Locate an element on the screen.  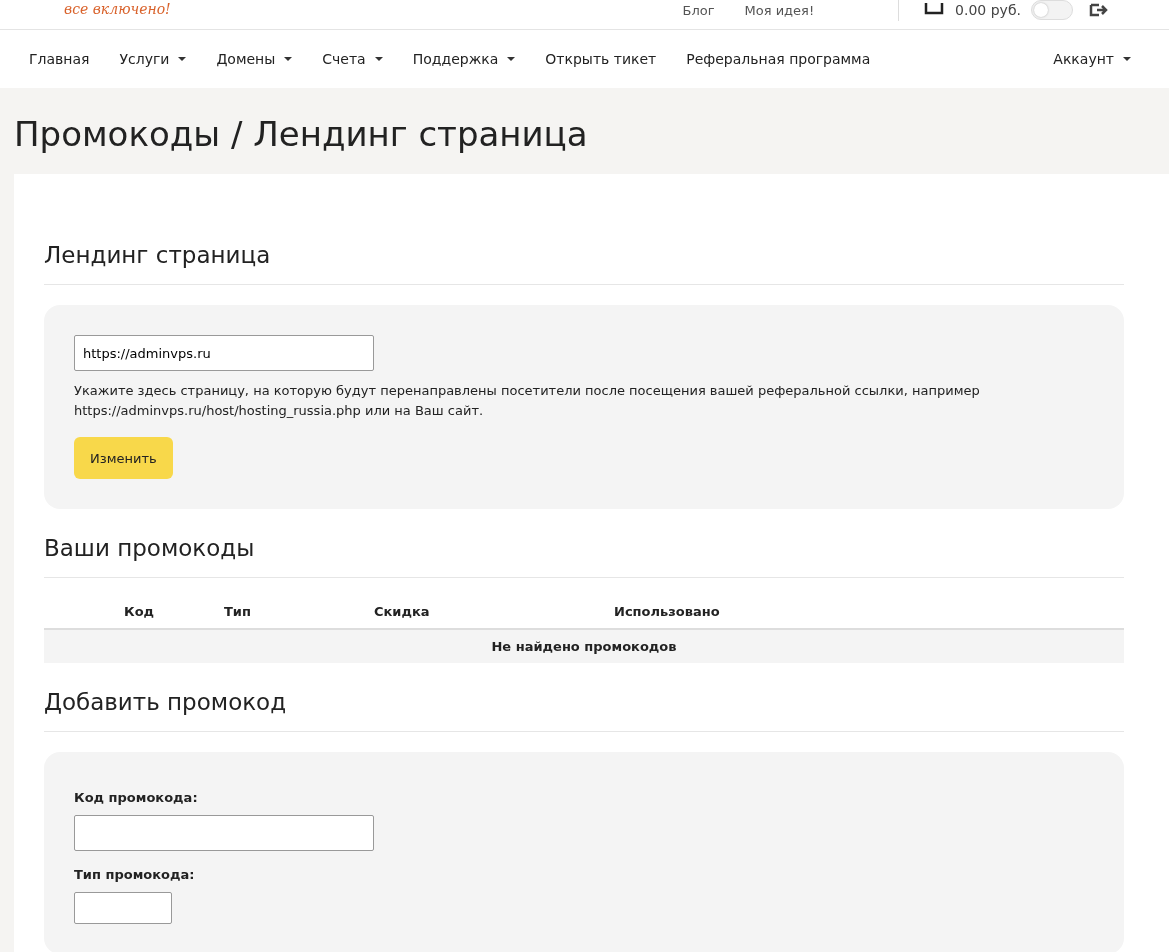
nav-item: Счета is located at coordinates (352, 59).